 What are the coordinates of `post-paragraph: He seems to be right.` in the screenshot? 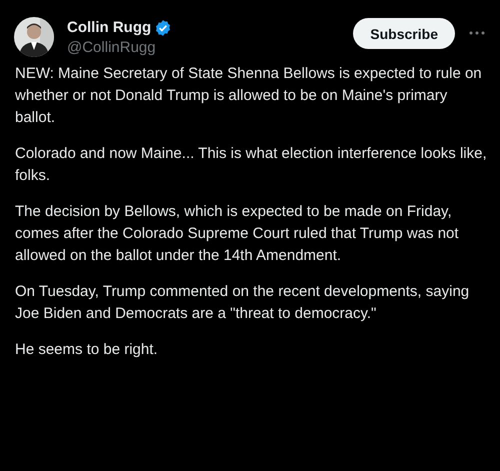 It's located at (87, 350).